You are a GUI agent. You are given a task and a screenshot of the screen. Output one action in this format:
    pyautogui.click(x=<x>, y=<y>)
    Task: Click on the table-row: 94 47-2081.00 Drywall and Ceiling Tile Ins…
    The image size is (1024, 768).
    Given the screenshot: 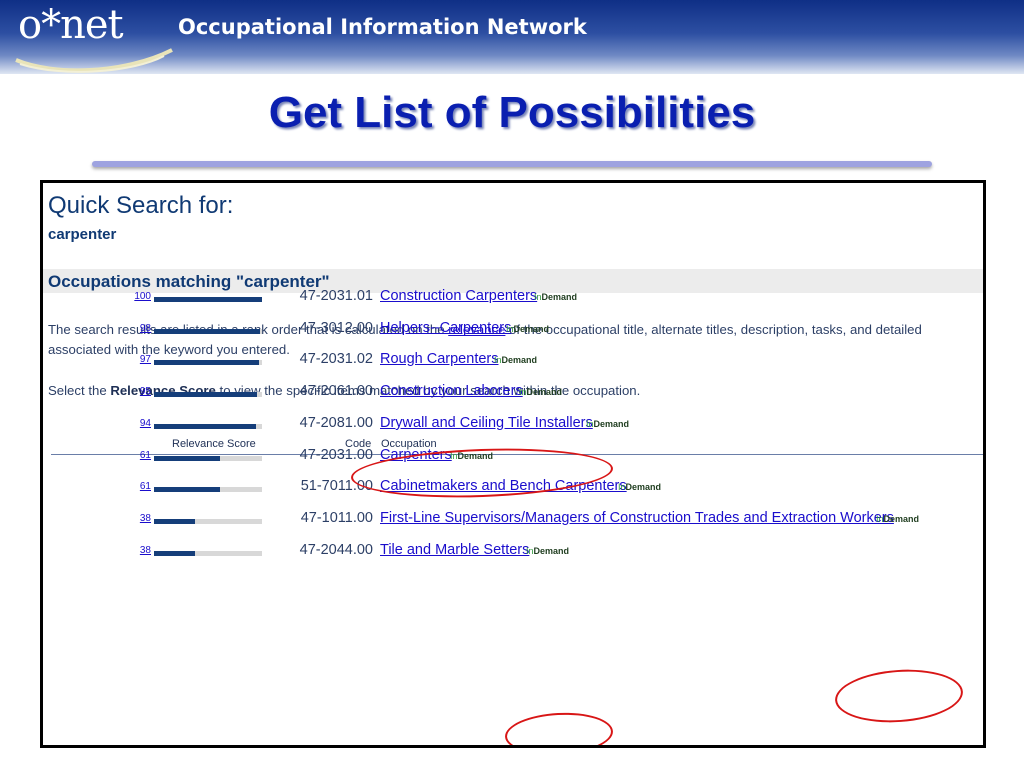 What is the action you would take?
    pyautogui.click(x=513, y=430)
    